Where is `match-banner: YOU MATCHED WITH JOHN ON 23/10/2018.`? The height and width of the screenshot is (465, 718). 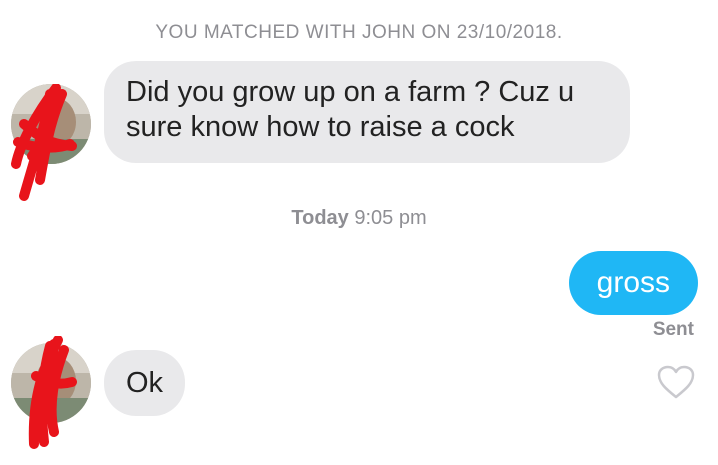 match-banner: YOU MATCHED WITH JOHN ON 23/10/2018. is located at coordinates (359, 32).